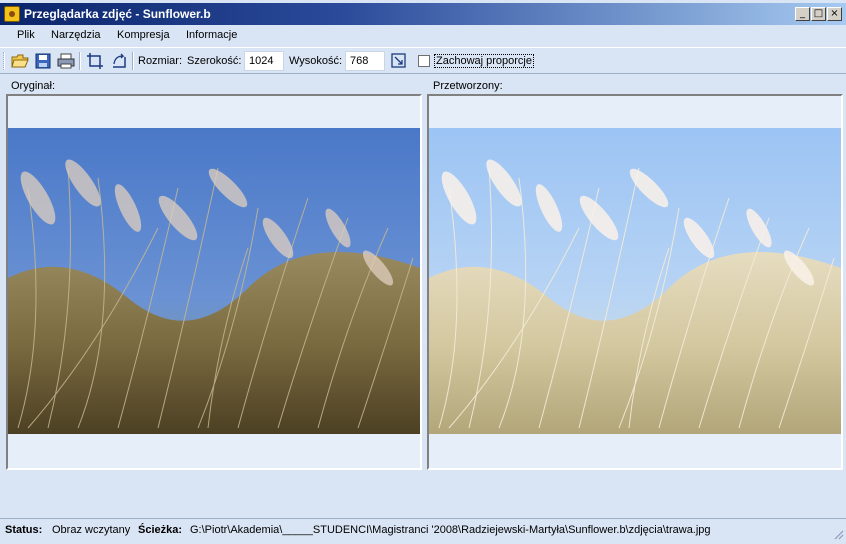 This screenshot has height=544, width=846. I want to click on print-icon, so click(66, 61).